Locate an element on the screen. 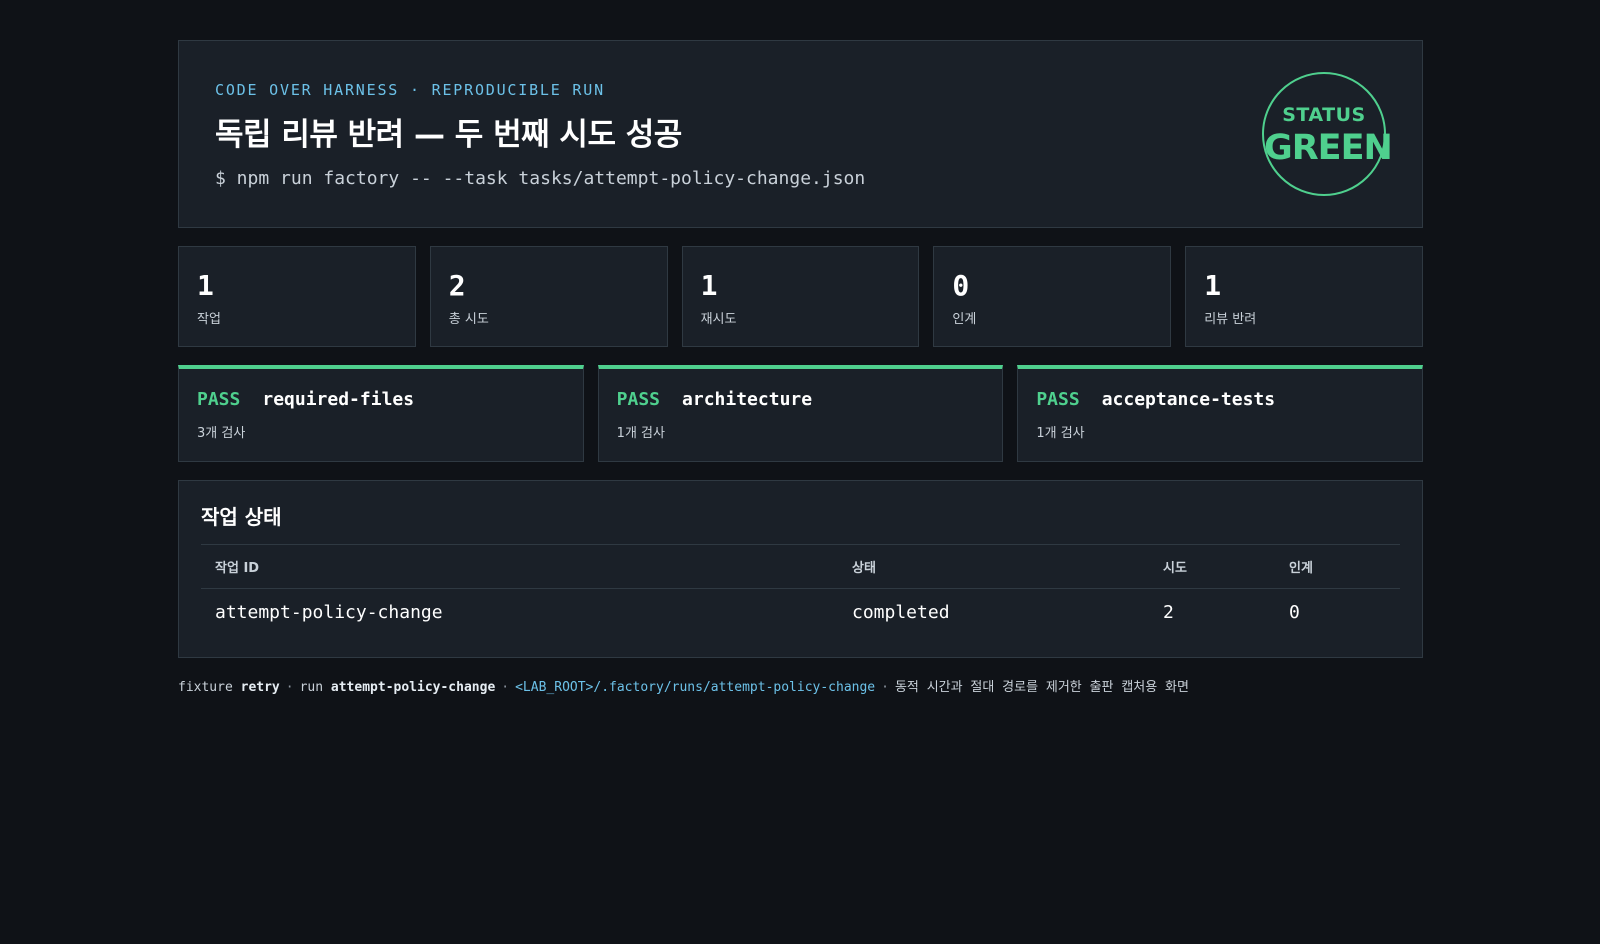 The height and width of the screenshot is (944, 1600). status-badge: STATUS GREEN is located at coordinates (1327, 134).